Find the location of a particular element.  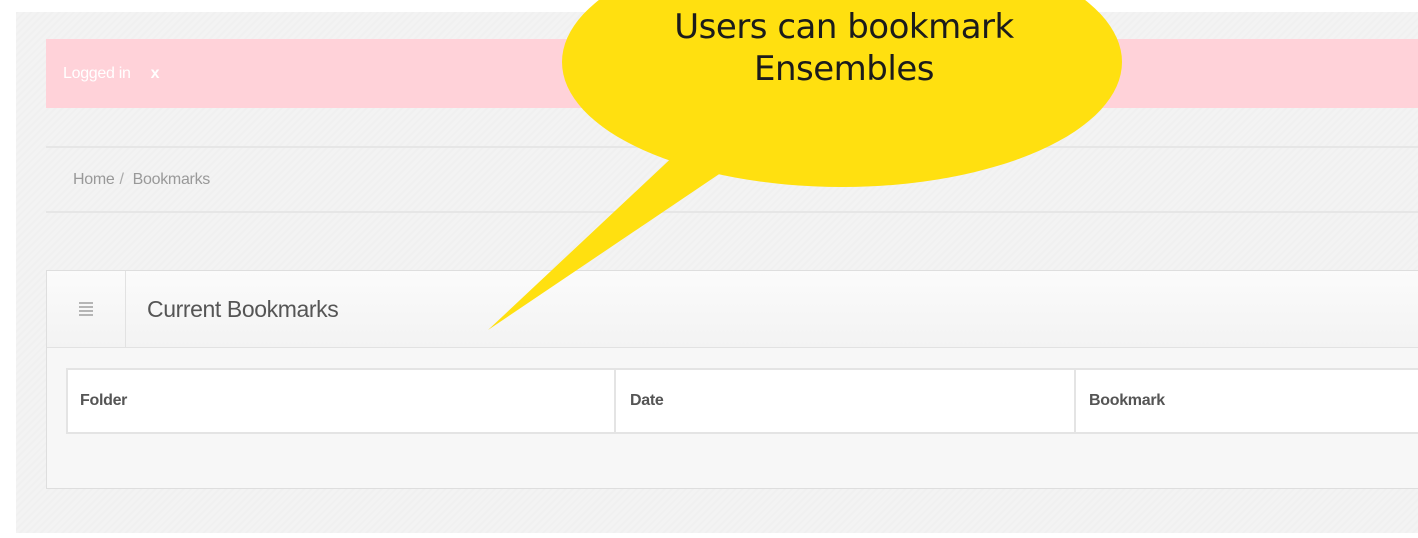

list-icon-graphic is located at coordinates (86, 309).